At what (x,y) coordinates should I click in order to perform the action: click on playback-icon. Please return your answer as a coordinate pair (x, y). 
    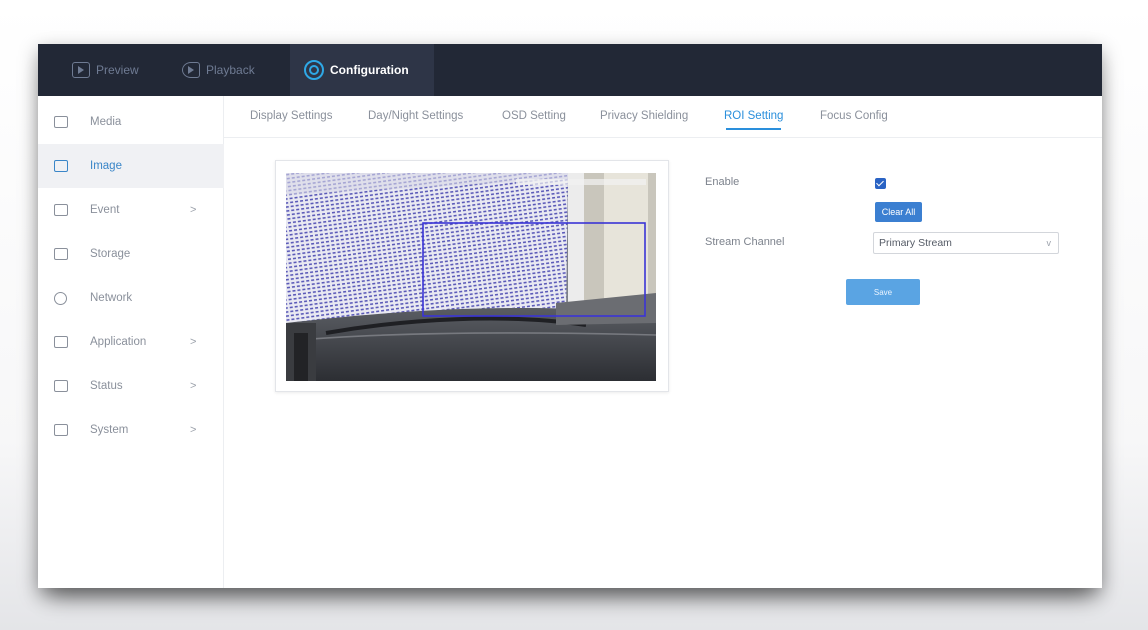
    Looking at the image, I should click on (191, 70).